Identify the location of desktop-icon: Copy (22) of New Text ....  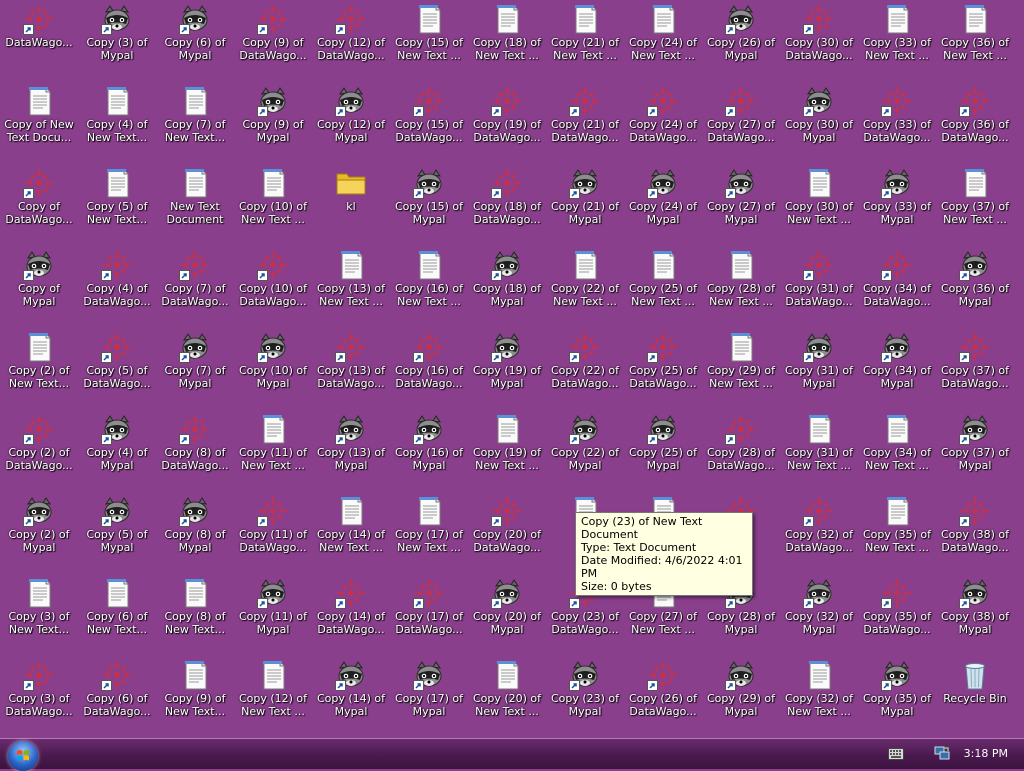
(585, 286).